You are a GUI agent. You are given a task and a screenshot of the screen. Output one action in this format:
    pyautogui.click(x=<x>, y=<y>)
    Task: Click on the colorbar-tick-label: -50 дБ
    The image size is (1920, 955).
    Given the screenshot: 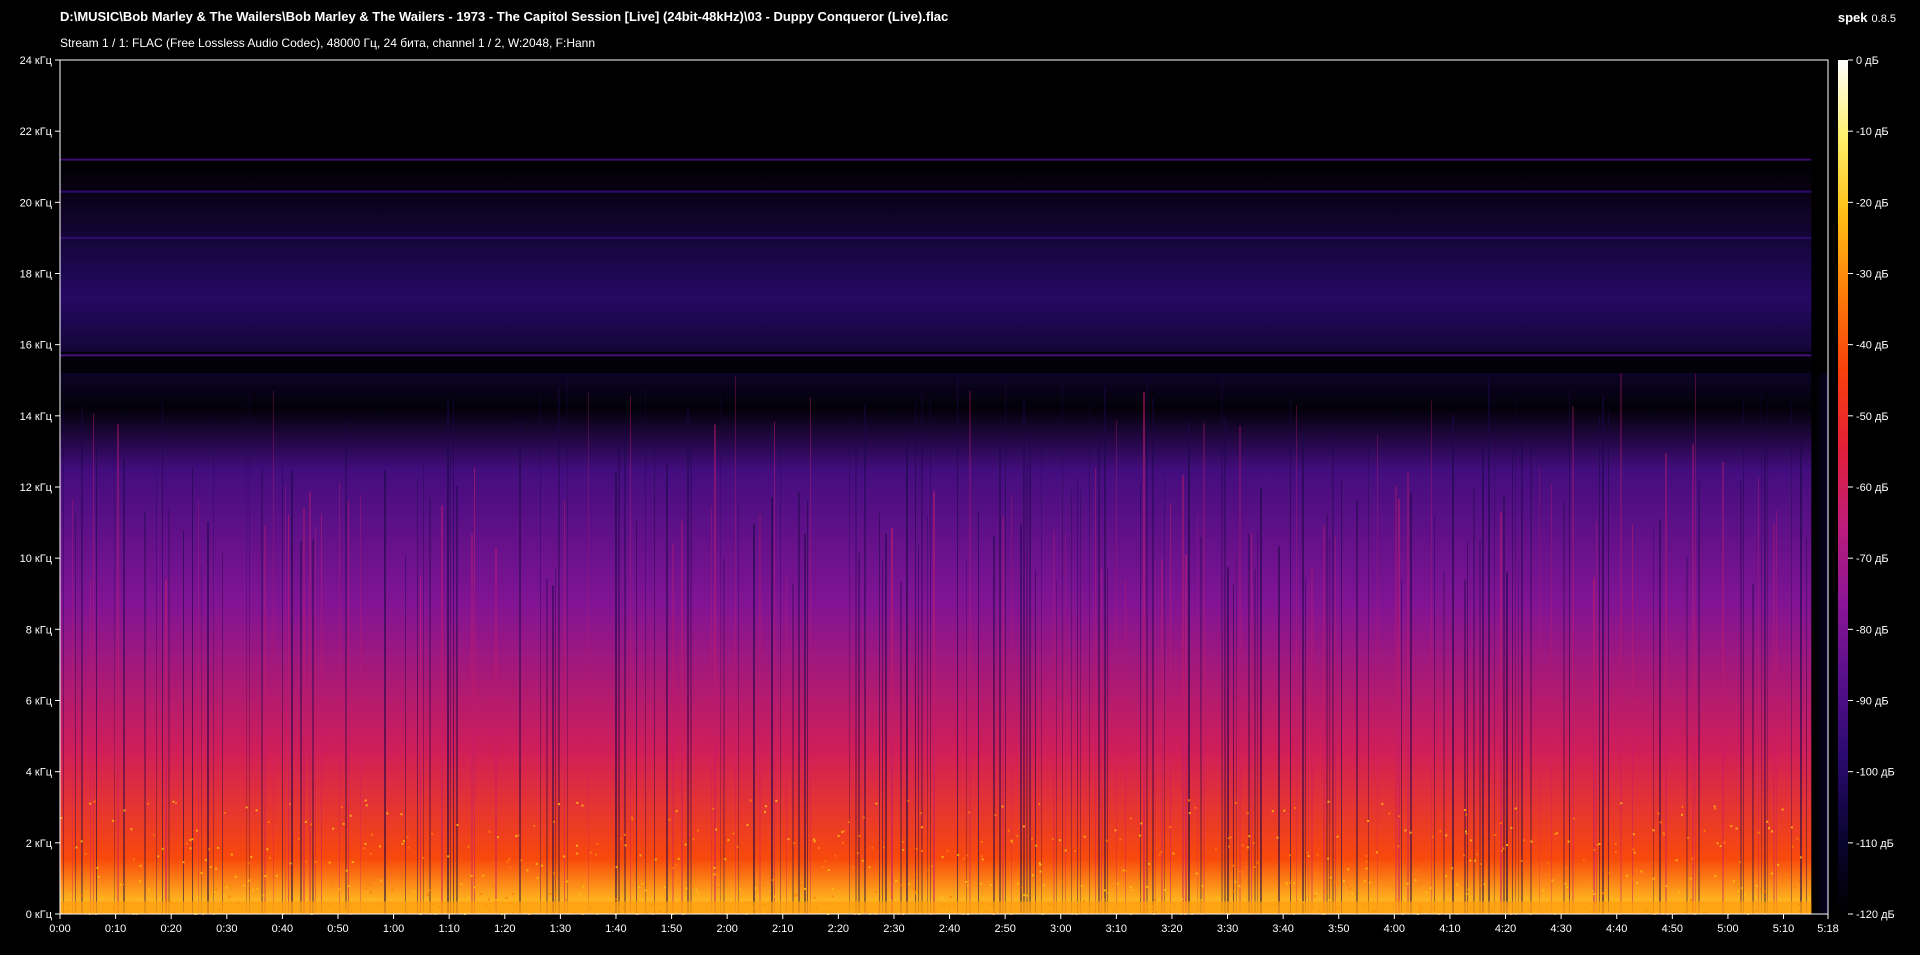 What is the action you would take?
    pyautogui.click(x=1872, y=417)
    